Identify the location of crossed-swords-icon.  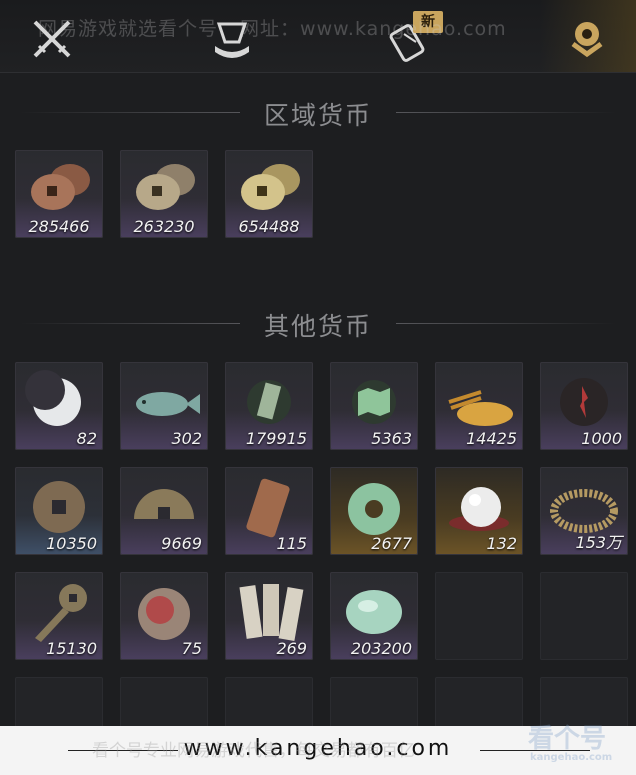
(52, 39).